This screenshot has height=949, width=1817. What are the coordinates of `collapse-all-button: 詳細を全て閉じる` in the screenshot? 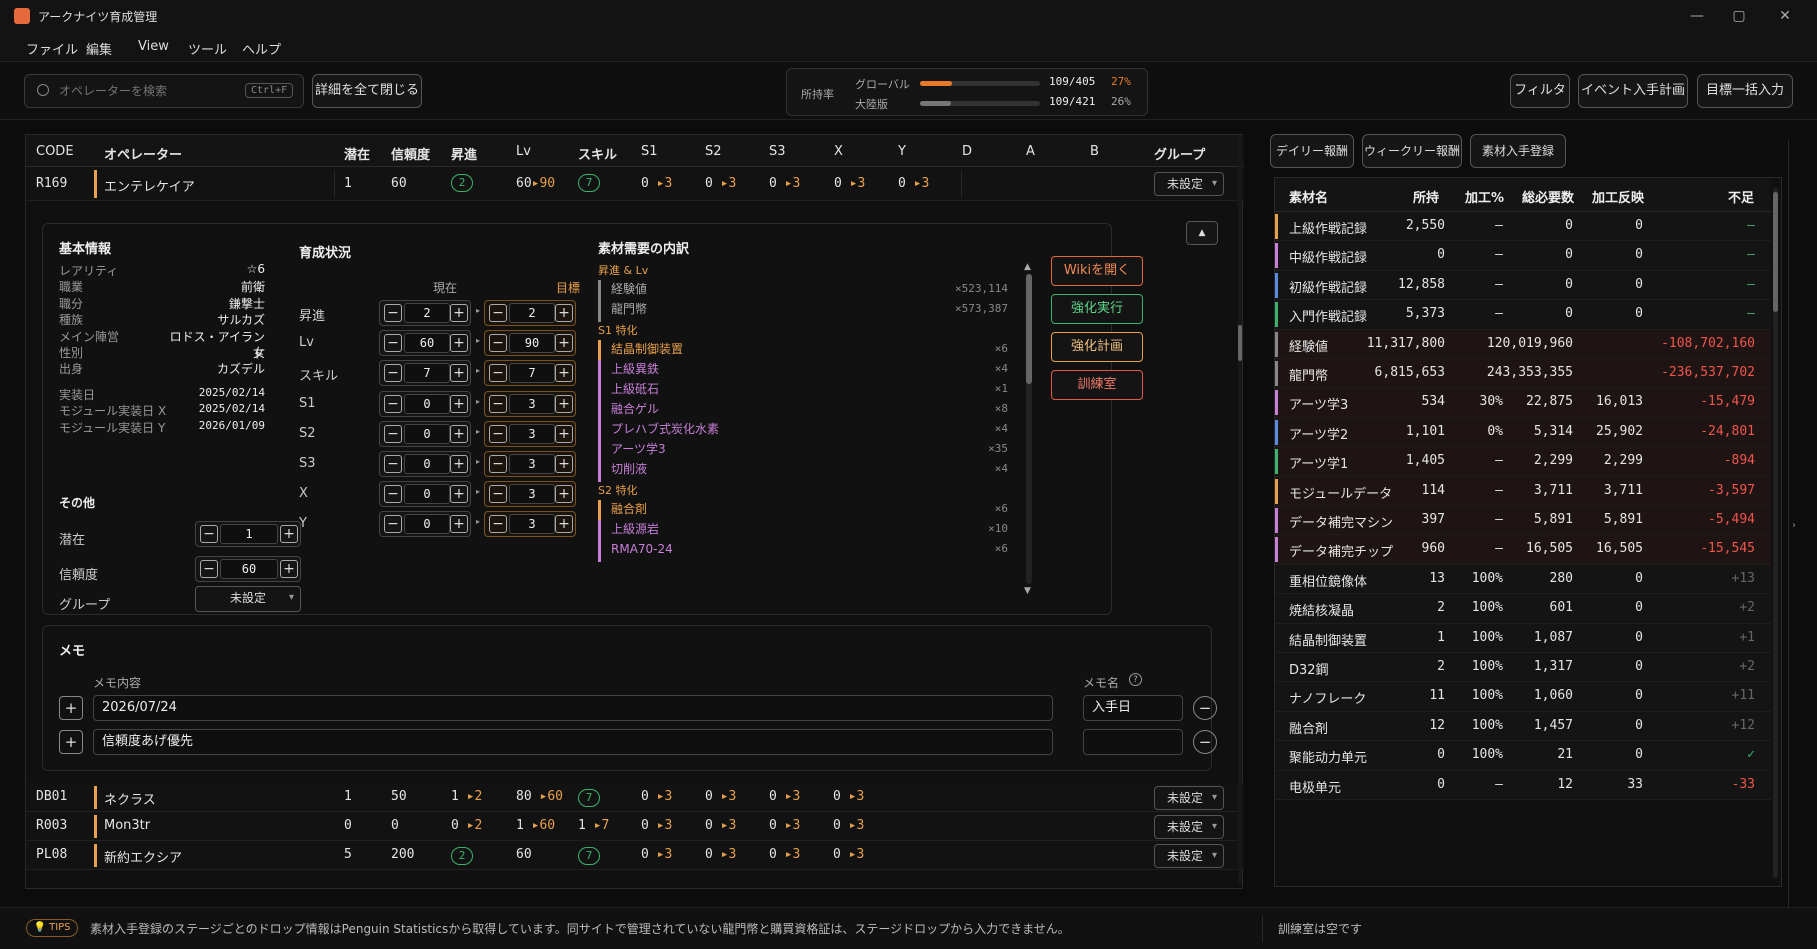 It's located at (367, 91).